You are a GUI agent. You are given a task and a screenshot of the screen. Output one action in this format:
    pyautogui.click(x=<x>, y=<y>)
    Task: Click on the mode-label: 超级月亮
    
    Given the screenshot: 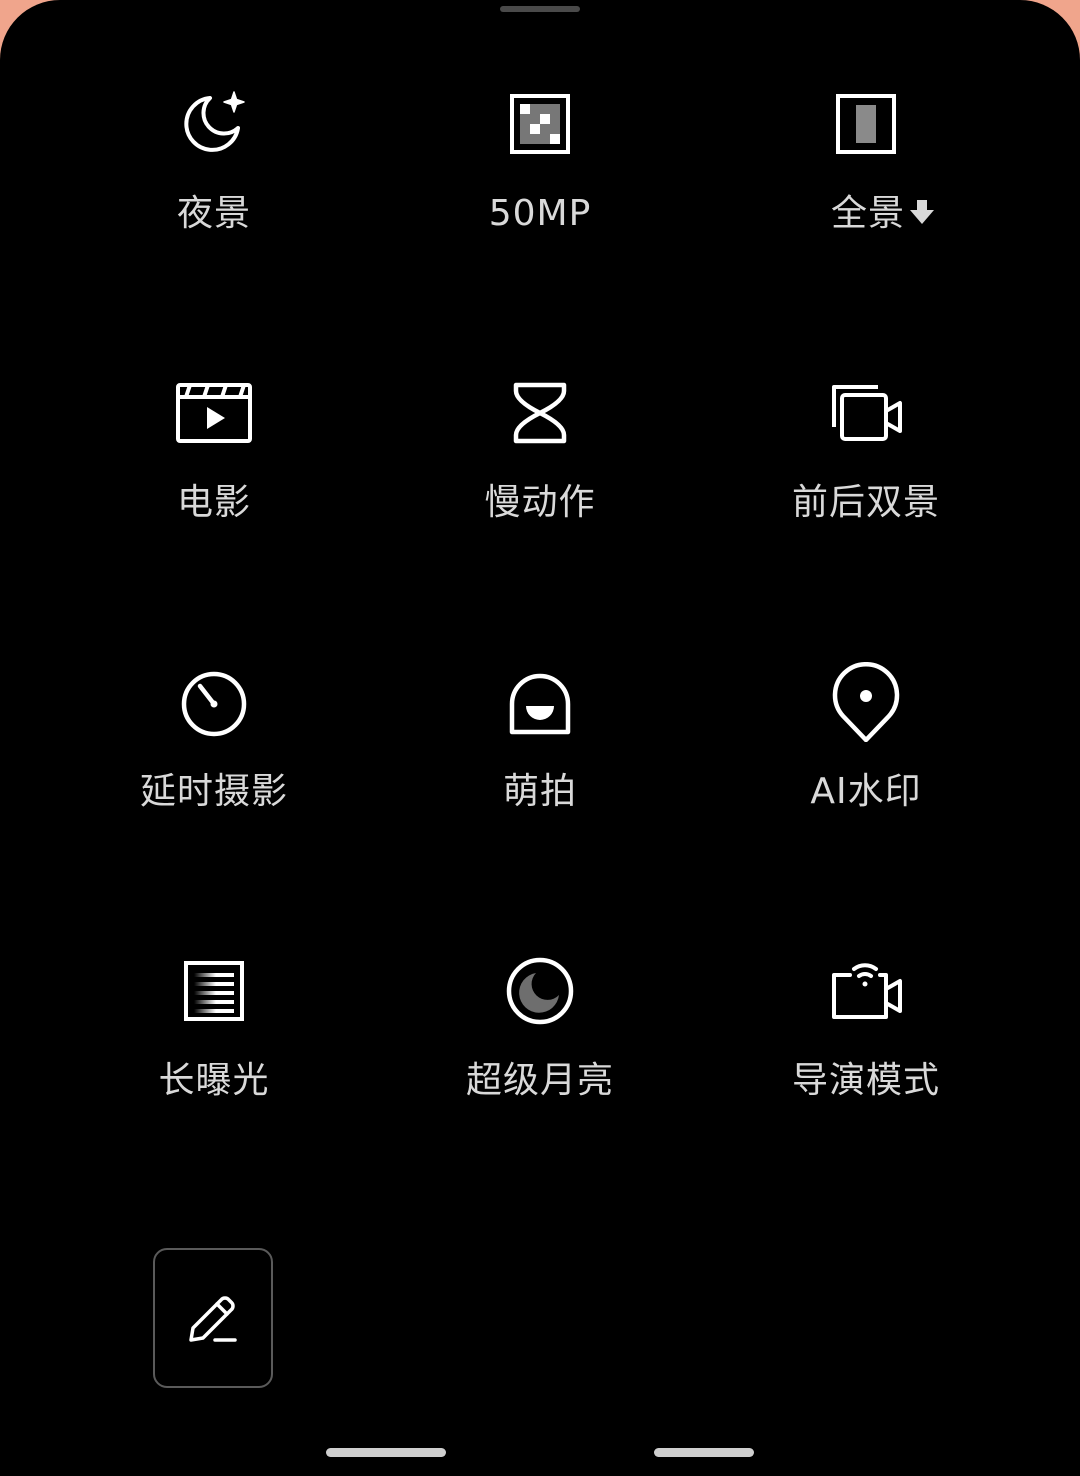 What is the action you would take?
    pyautogui.click(x=539, y=1080)
    